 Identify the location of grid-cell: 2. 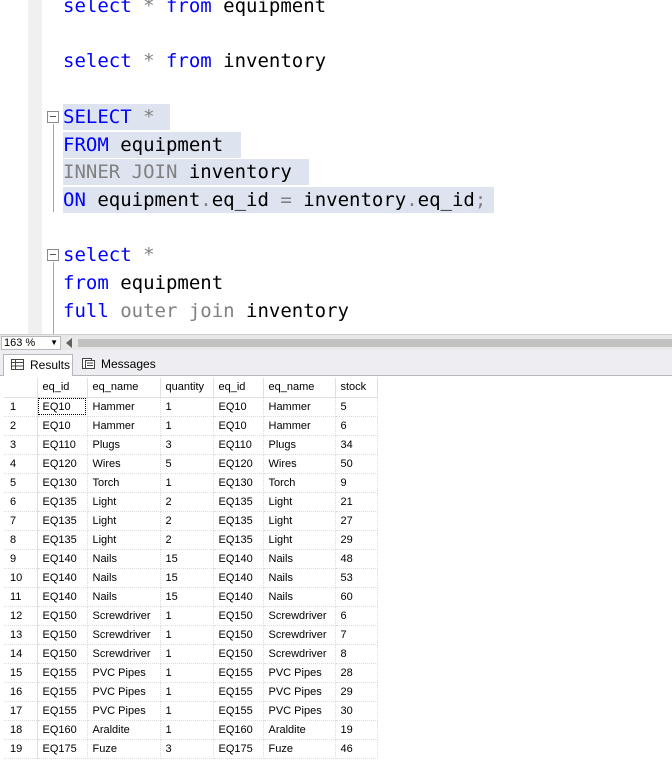
(187, 540).